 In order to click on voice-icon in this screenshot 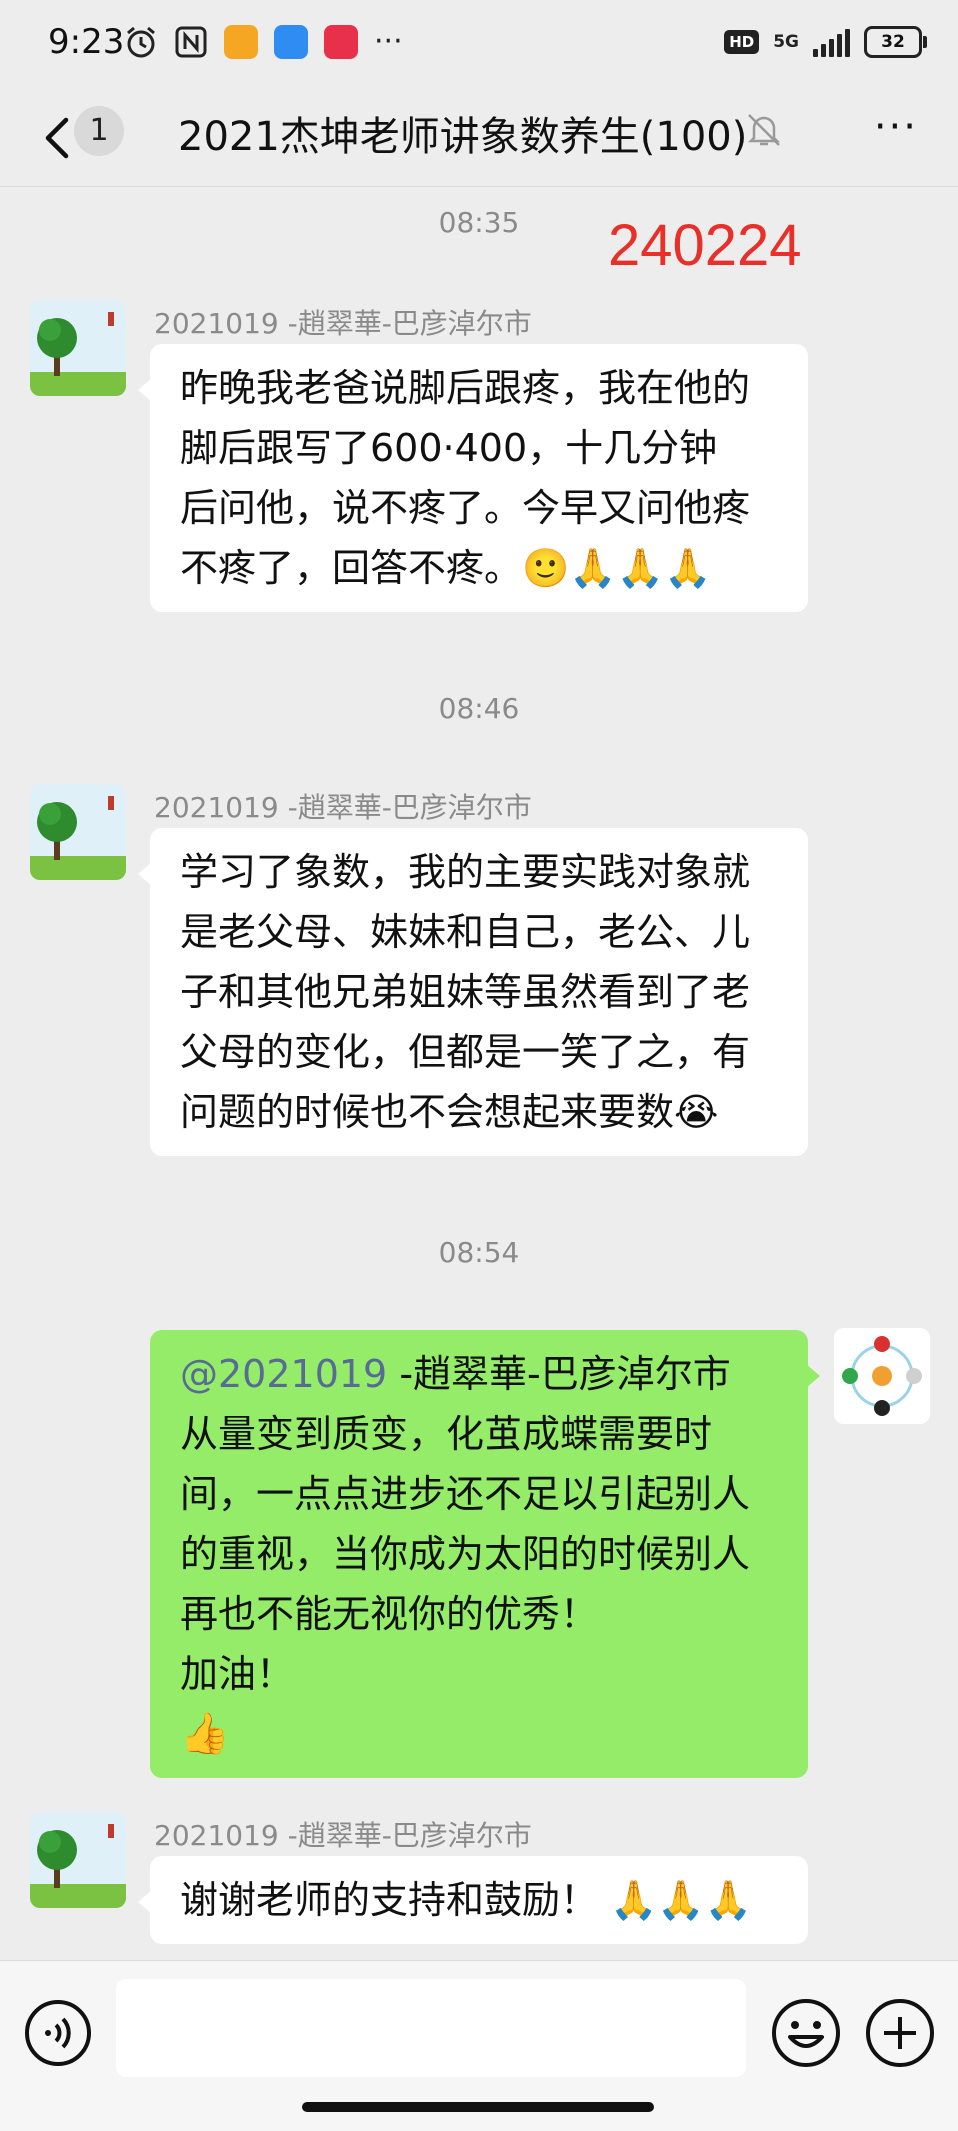, I will do `click(58, 2033)`.